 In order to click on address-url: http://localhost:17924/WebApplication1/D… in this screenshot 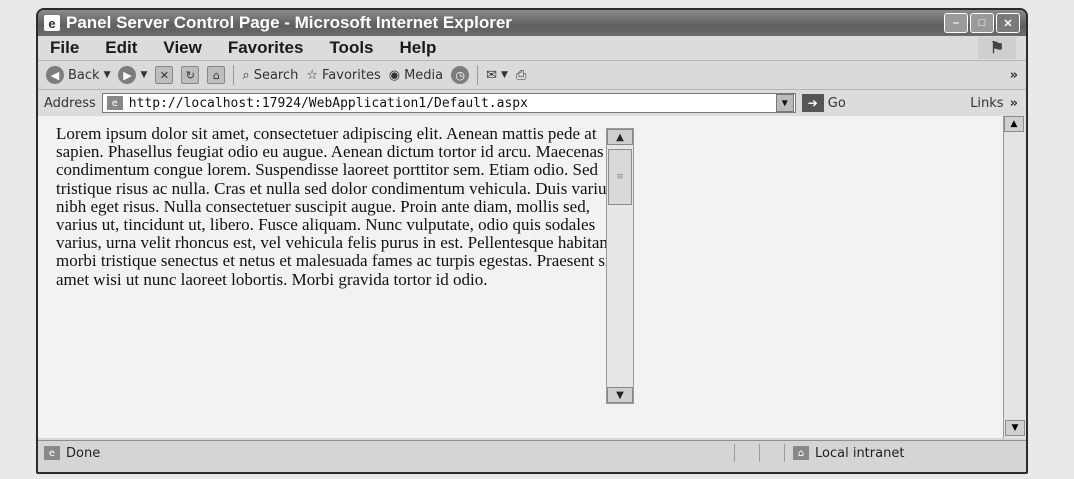, I will do `click(328, 103)`.